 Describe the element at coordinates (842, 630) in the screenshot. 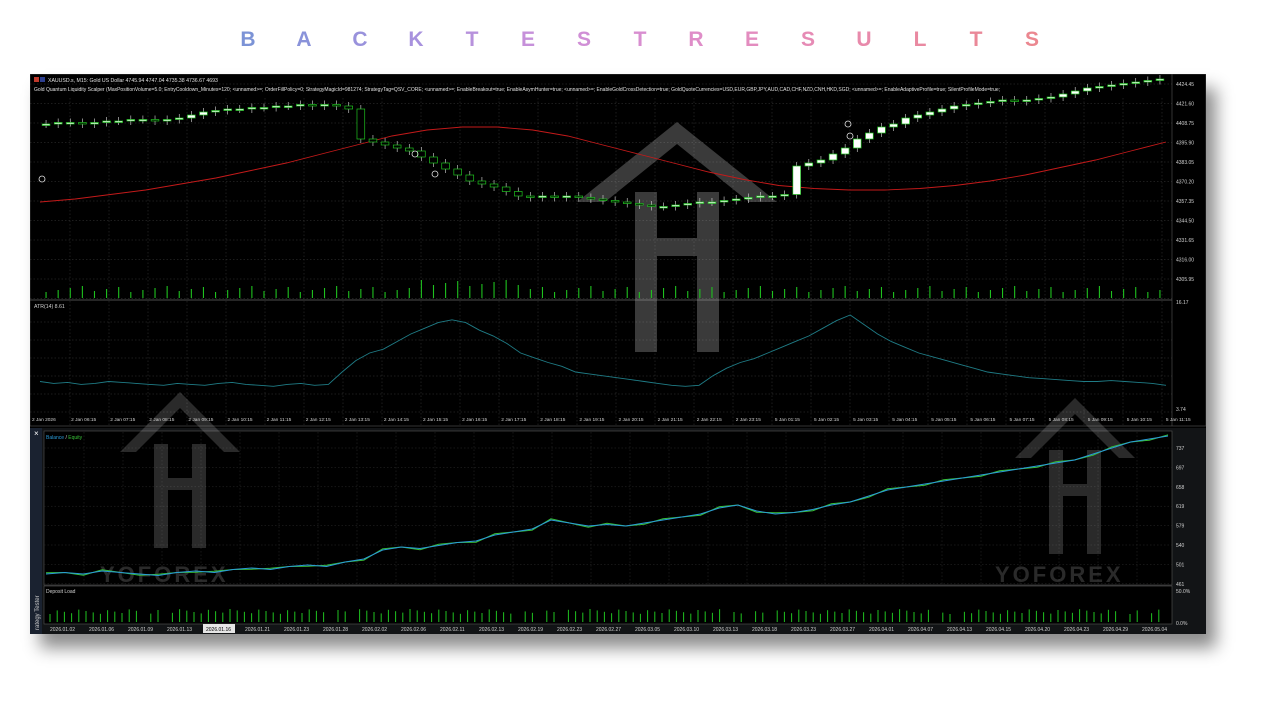

I see `date-tick: 2026.03.27` at that location.